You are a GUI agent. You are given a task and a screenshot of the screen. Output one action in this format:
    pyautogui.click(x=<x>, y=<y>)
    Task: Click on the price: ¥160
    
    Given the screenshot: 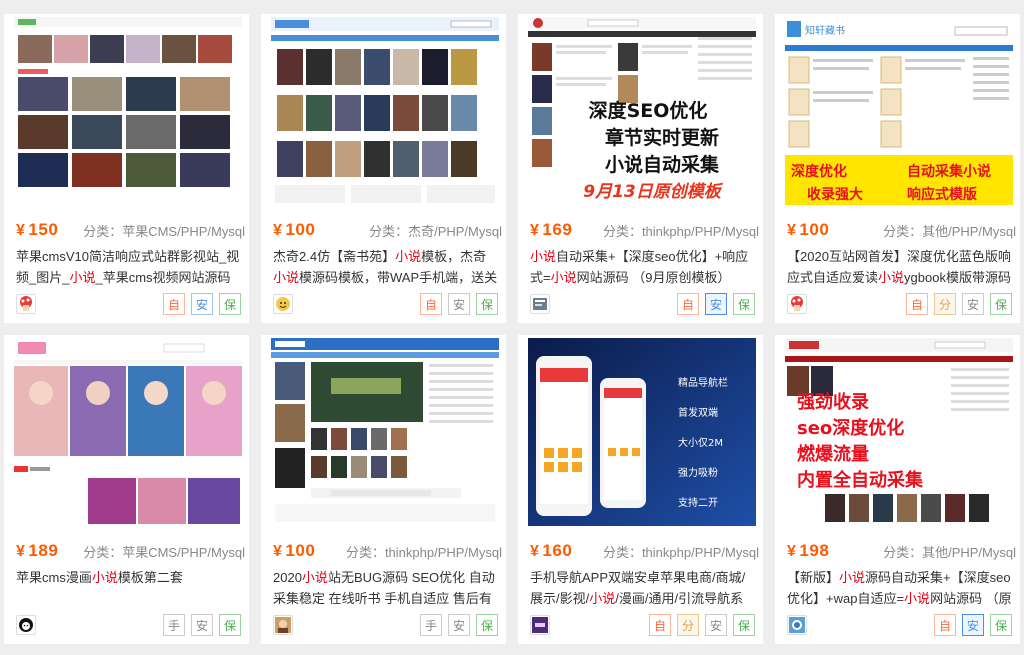 What is the action you would take?
    pyautogui.click(x=551, y=550)
    